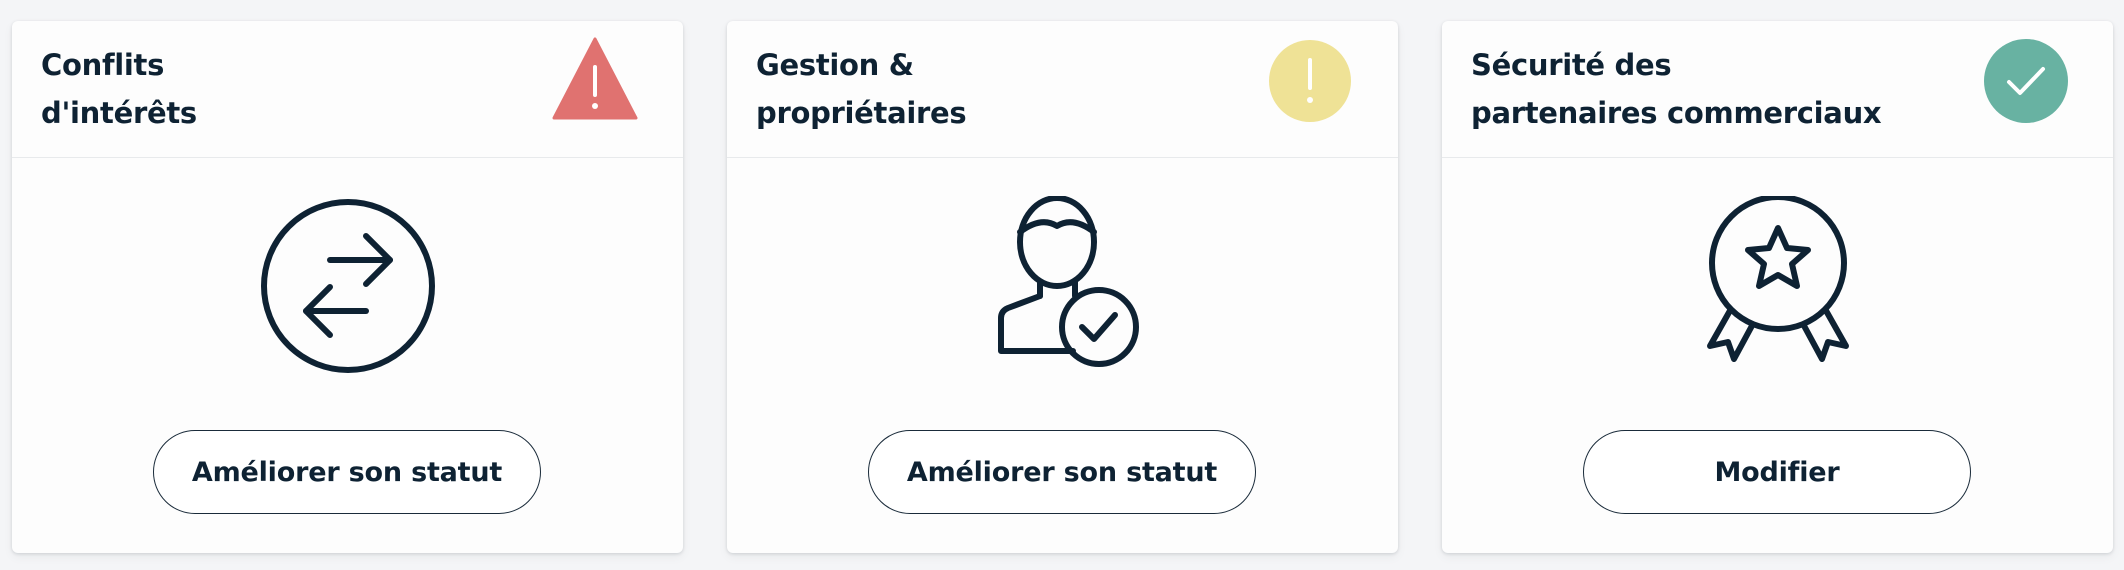  I want to click on modifier-button: Modifier, so click(1777, 472).